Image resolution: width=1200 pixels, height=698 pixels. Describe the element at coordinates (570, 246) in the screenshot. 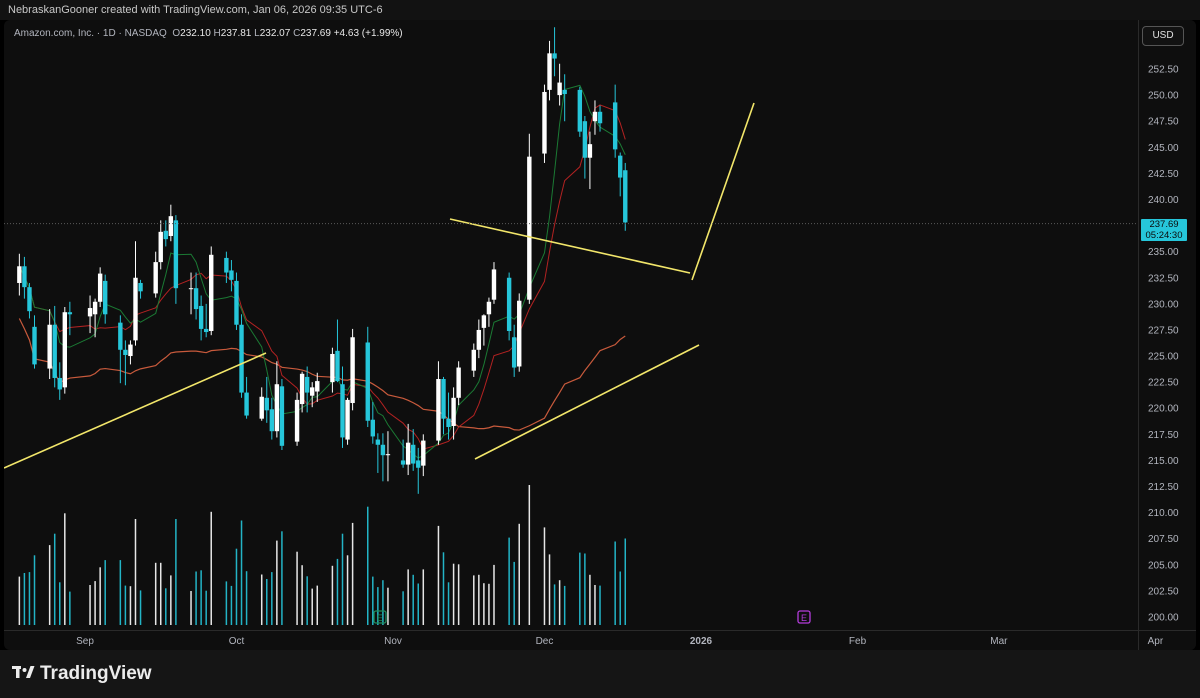

I see `trendline-resistance` at that location.